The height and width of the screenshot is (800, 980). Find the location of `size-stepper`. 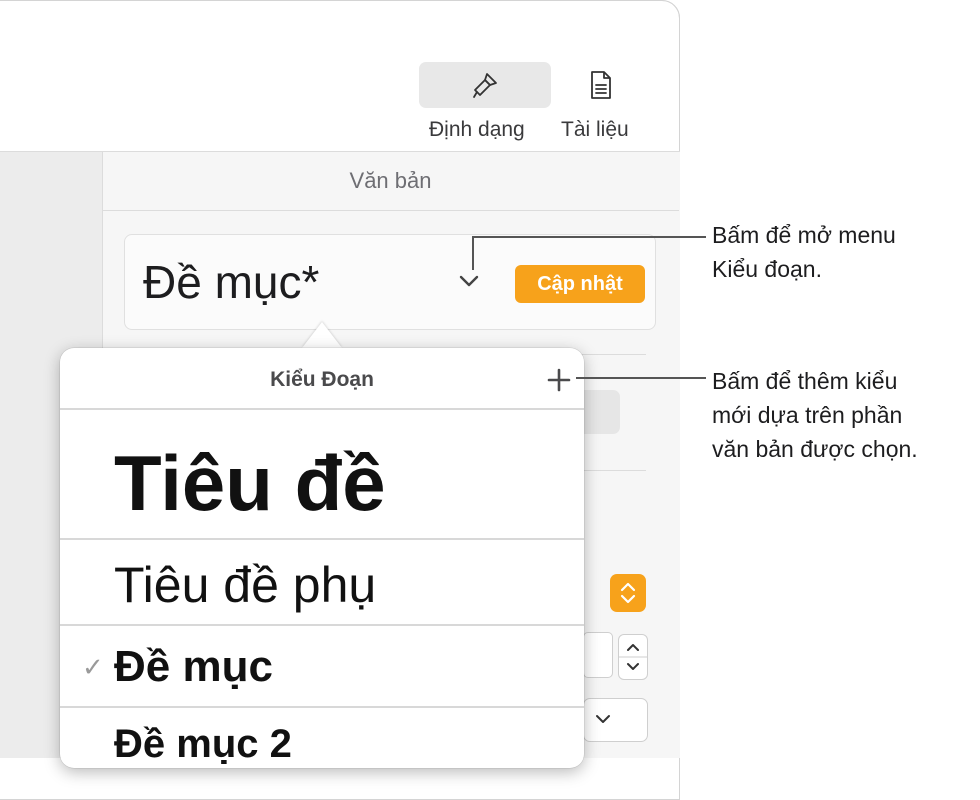

size-stepper is located at coordinates (633, 657).